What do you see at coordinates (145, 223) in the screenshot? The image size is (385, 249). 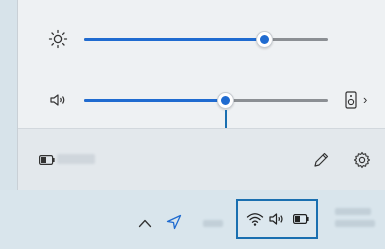 I see `chevron-up-icon` at bounding box center [145, 223].